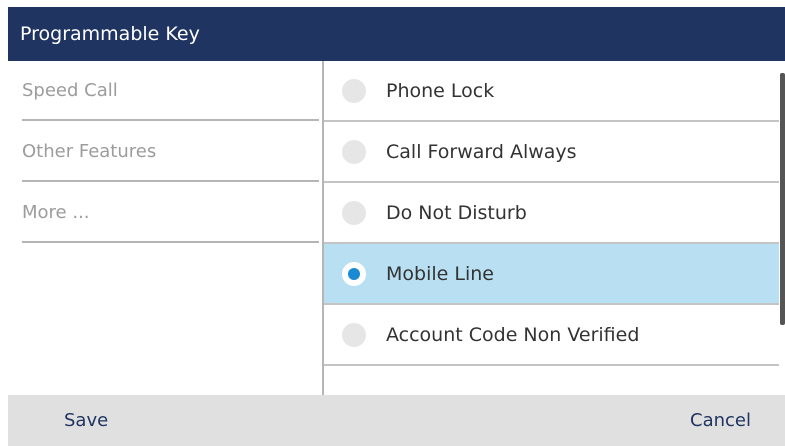  What do you see at coordinates (551, 274) in the screenshot?
I see `option-mobile-line: Mobile Line` at bounding box center [551, 274].